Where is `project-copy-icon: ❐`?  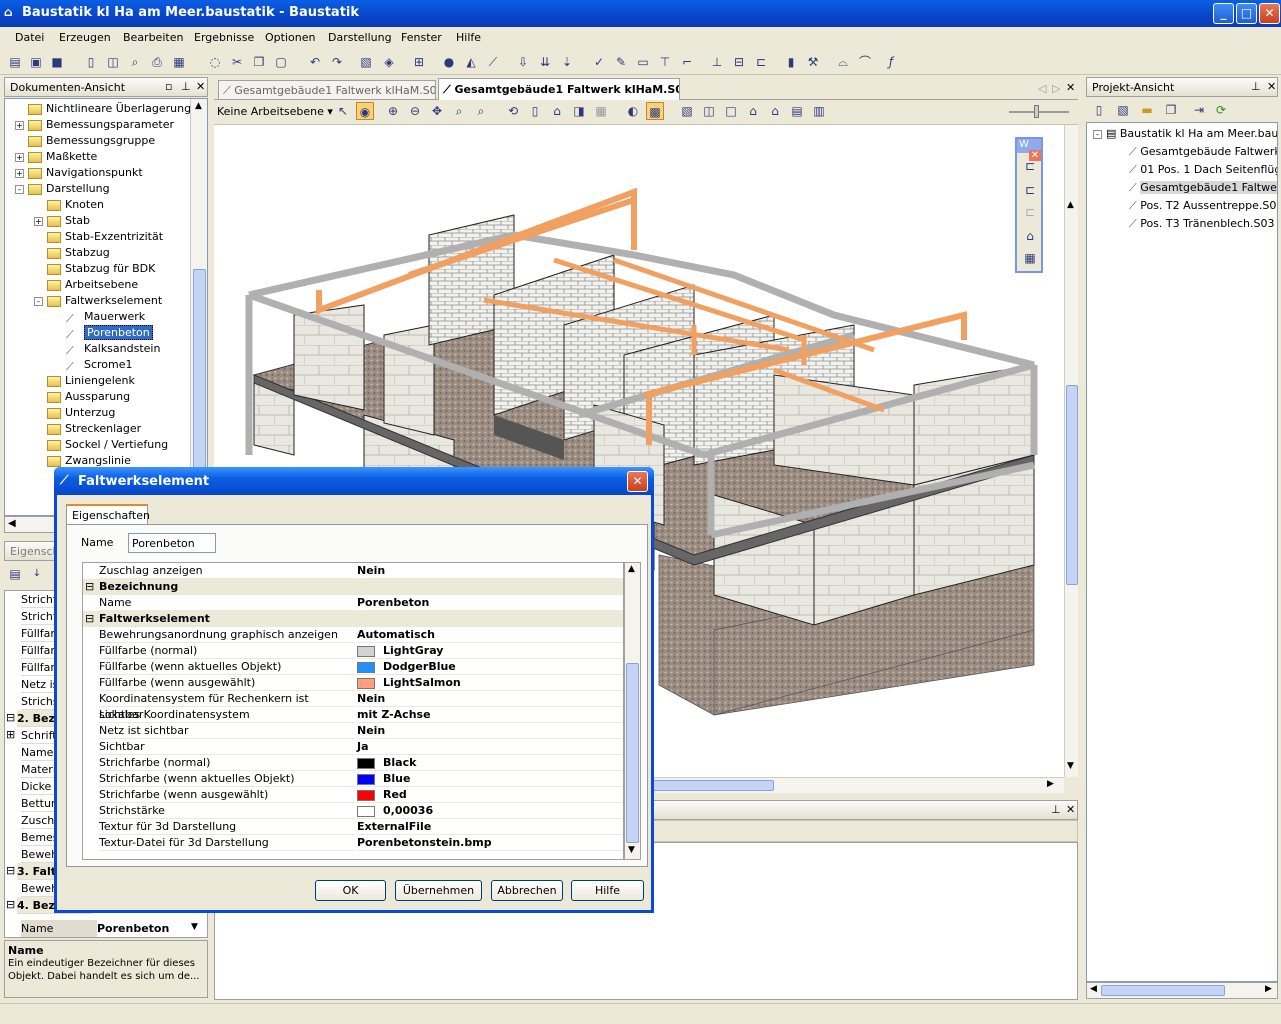
project-copy-icon: ❐ is located at coordinates (1171, 110).